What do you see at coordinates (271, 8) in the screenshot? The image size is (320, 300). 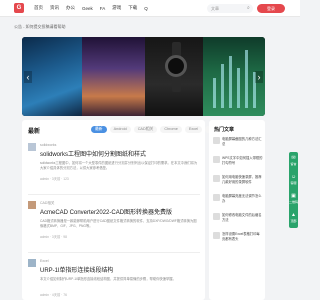 I see `login-button: 登录` at bounding box center [271, 8].